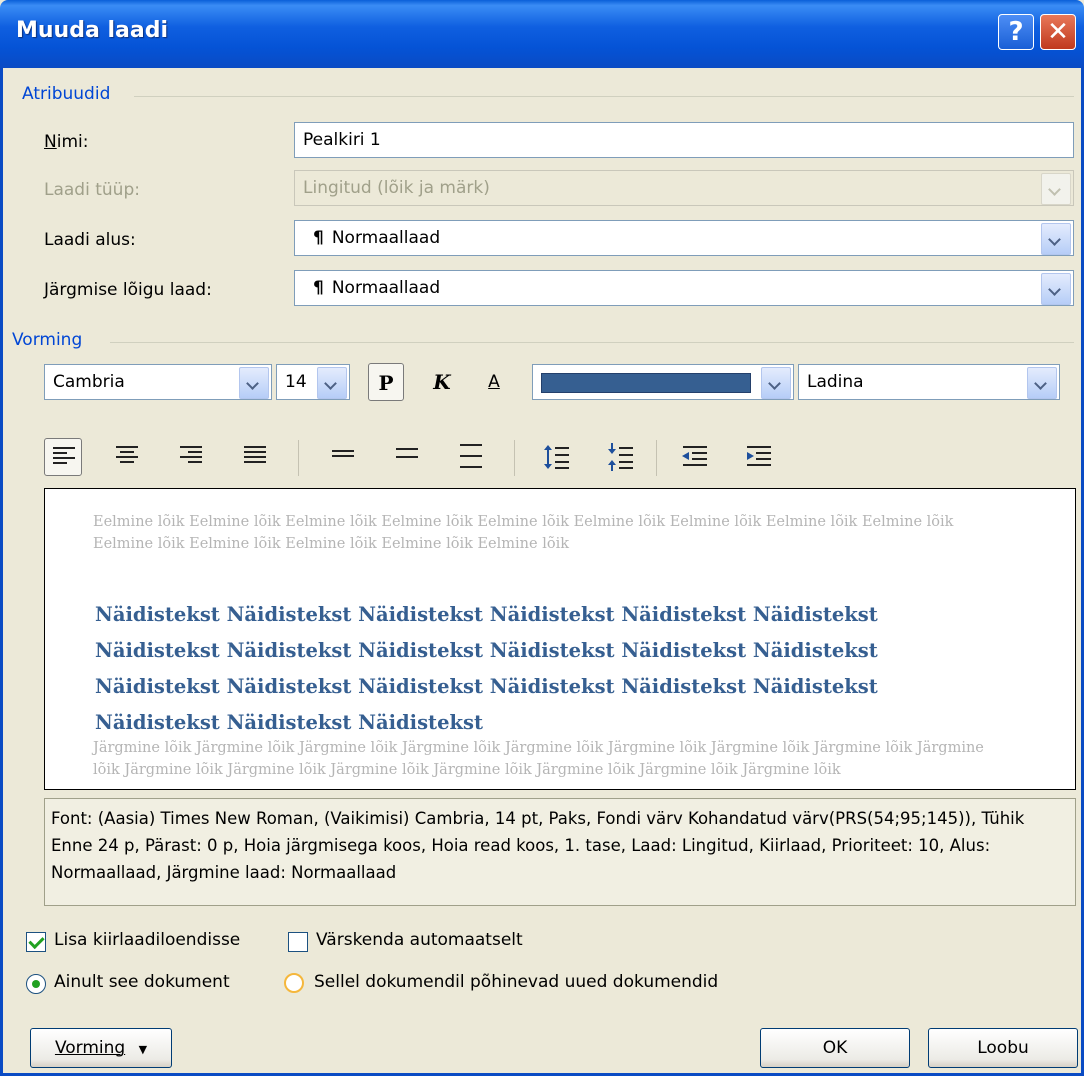 The image size is (1084, 1076). Describe the element at coordinates (419, 940) in the screenshot. I see `auto-update-label: Värskenda automaatselt` at that location.